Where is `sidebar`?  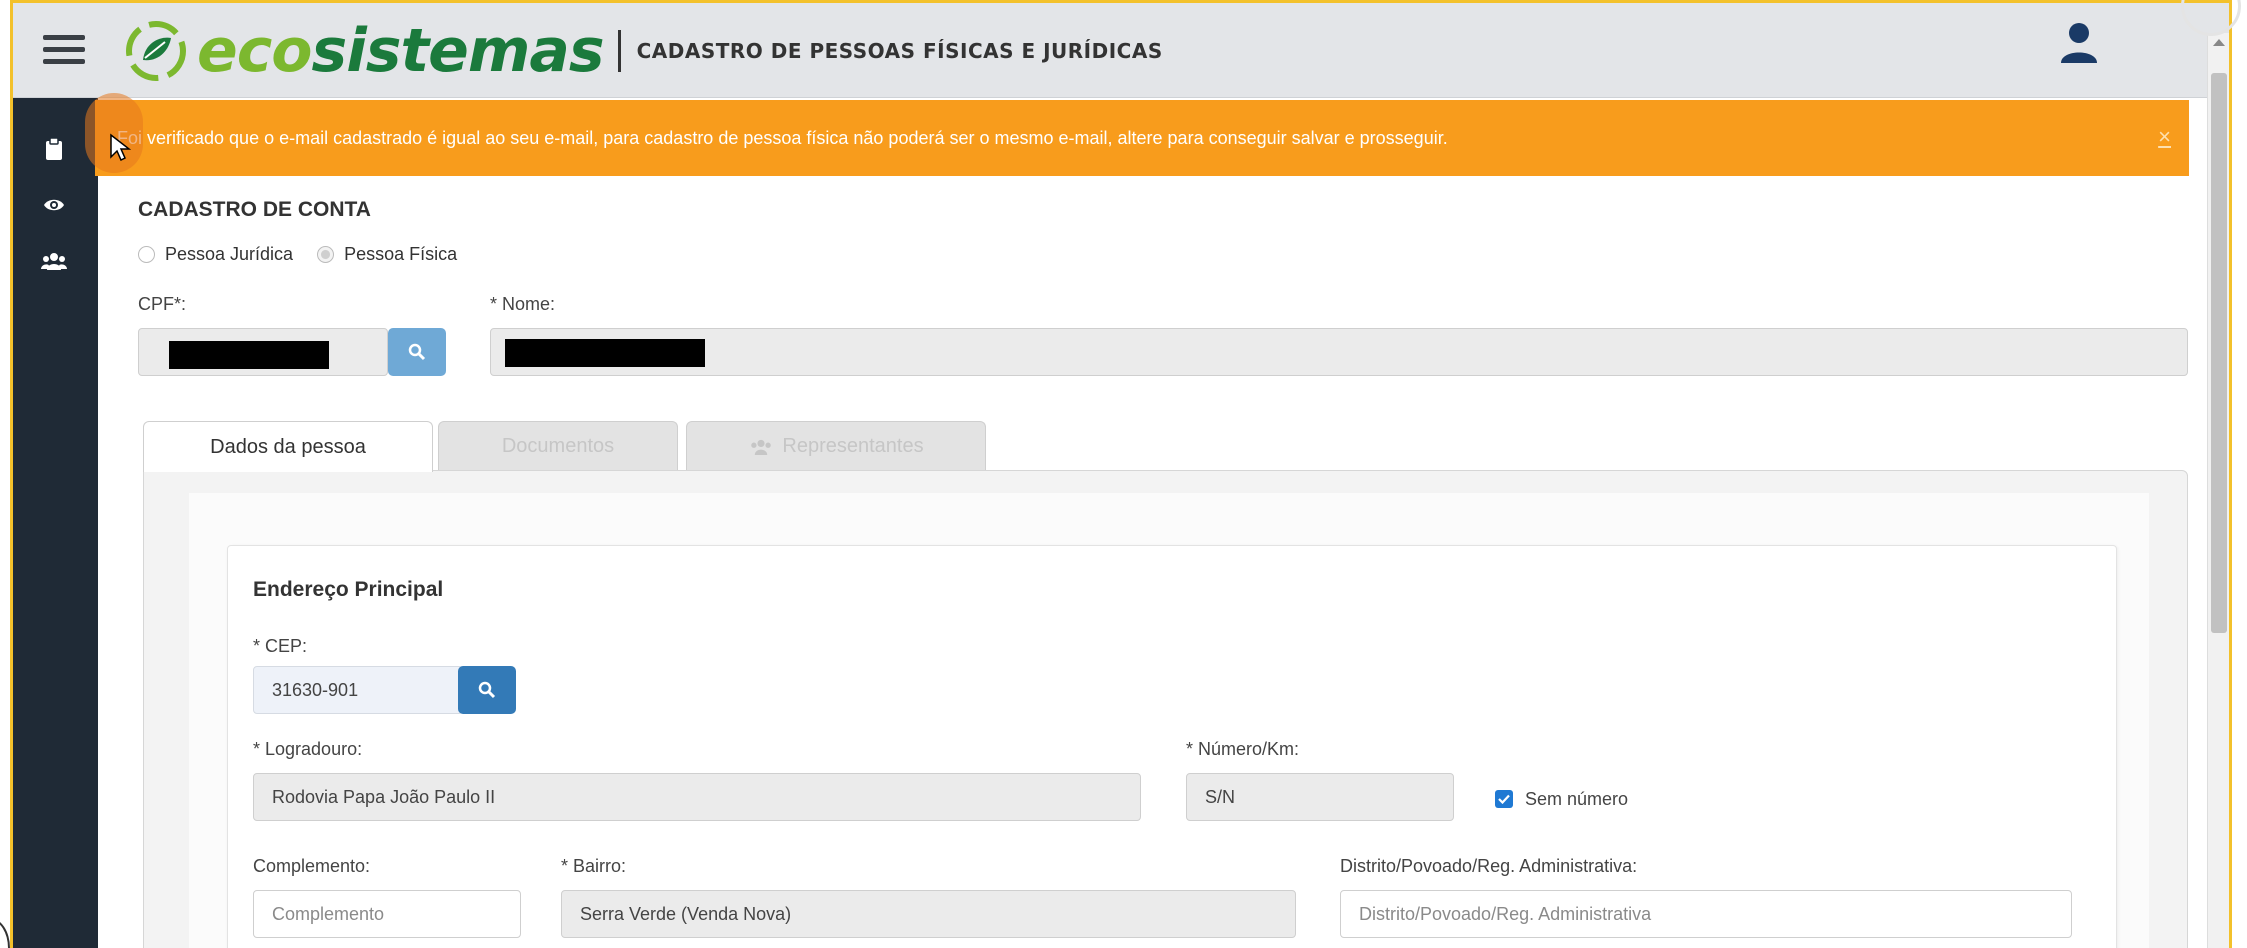 sidebar is located at coordinates (55, 523).